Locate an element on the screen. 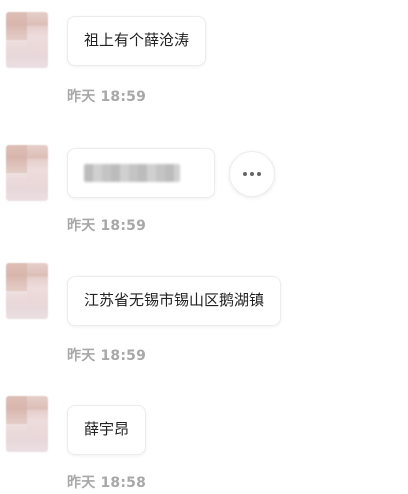 The image size is (408, 494). message-text: 祖上有个薛沧涛 is located at coordinates (137, 40).